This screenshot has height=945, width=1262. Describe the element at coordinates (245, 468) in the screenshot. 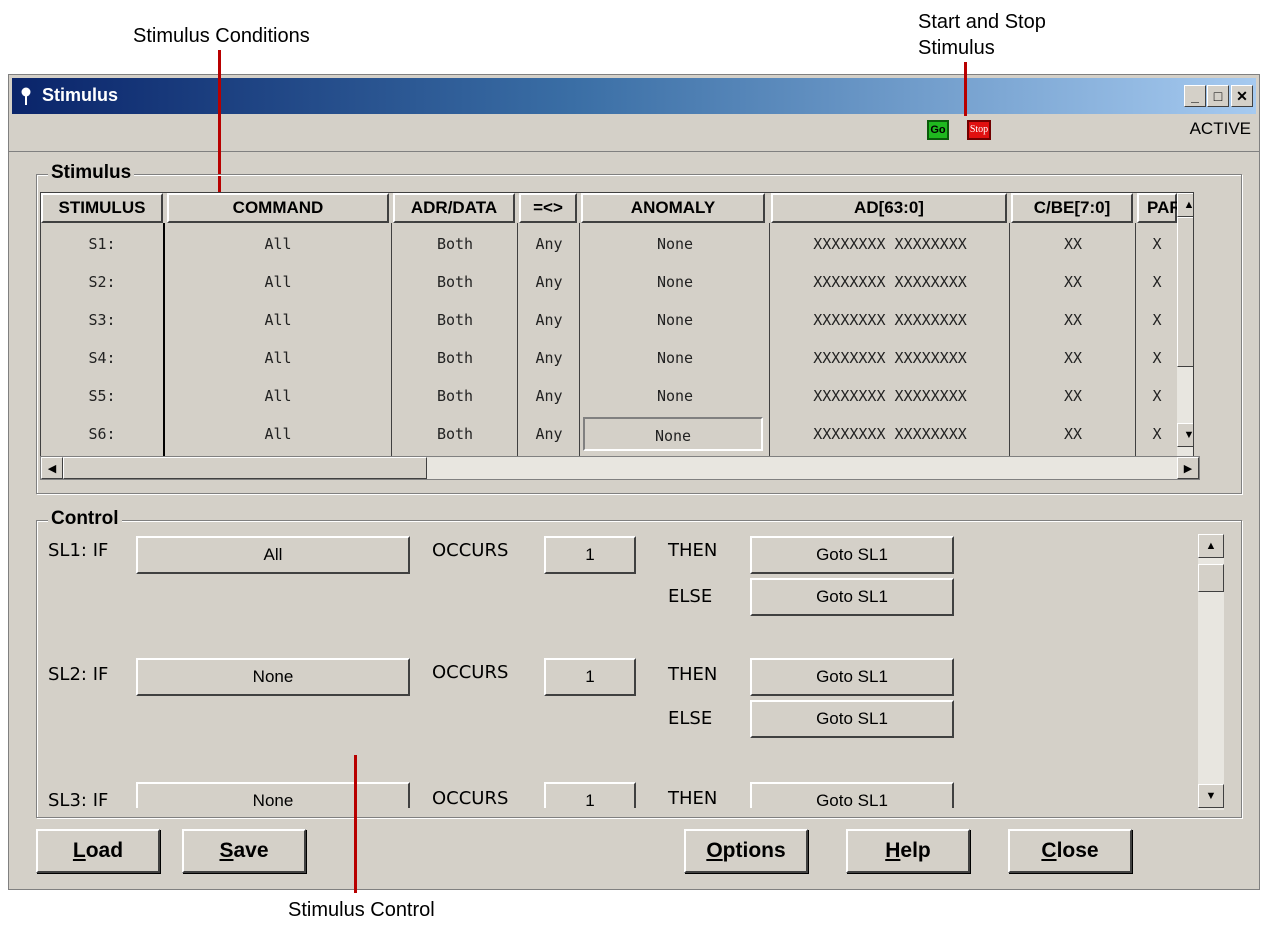

I see `scroll-thumb-horizontal` at that location.